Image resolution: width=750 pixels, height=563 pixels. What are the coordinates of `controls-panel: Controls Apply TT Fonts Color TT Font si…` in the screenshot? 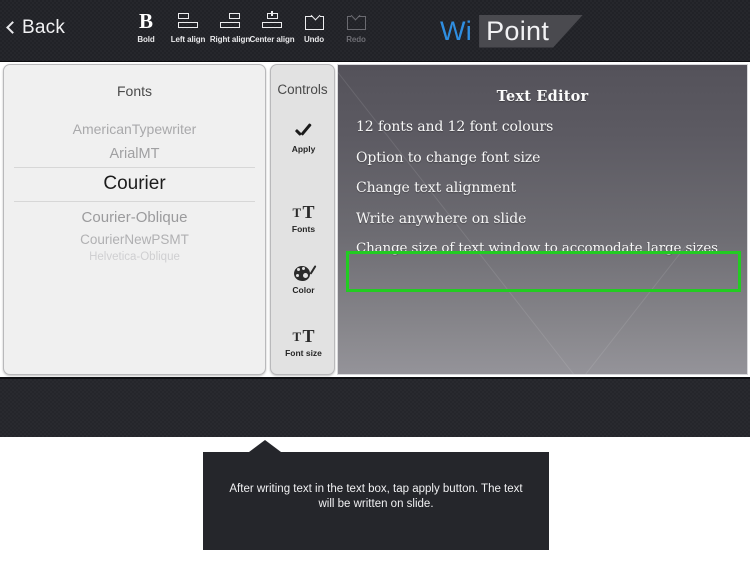 It's located at (302, 219).